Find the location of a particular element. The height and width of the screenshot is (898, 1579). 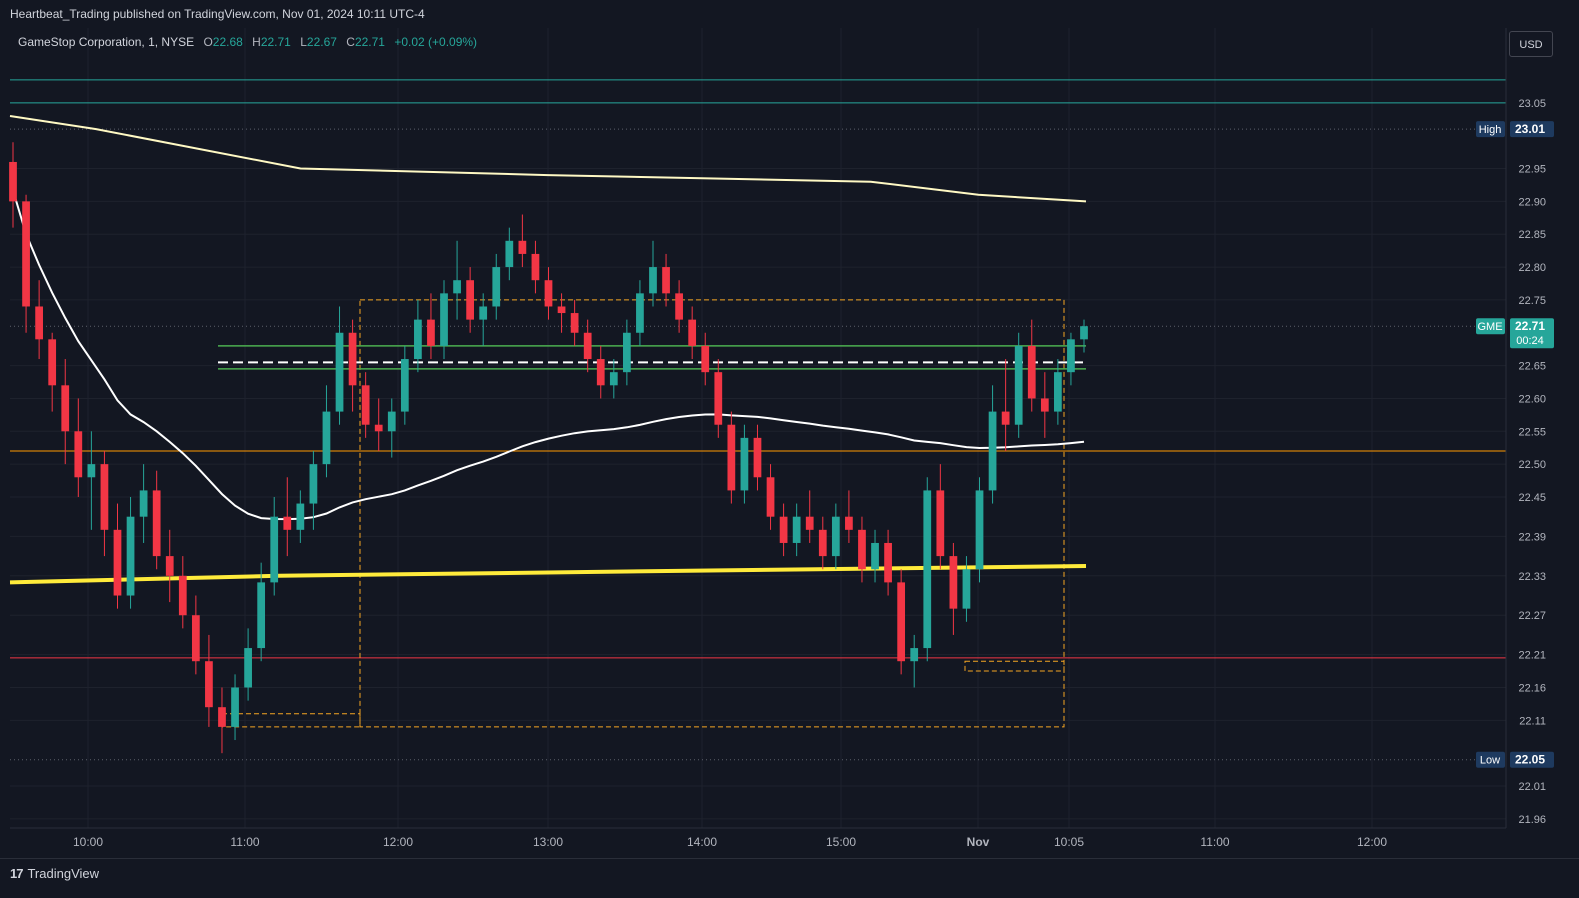

open-label: O is located at coordinates (208, 42).